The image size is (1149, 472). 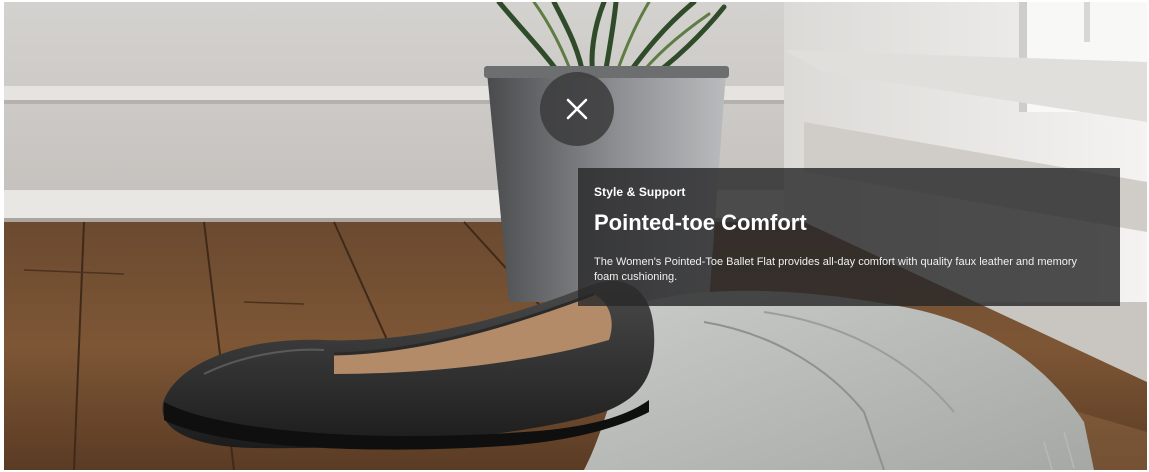 I want to click on feature-headline: Pointed-toe Comfort, so click(x=700, y=222).